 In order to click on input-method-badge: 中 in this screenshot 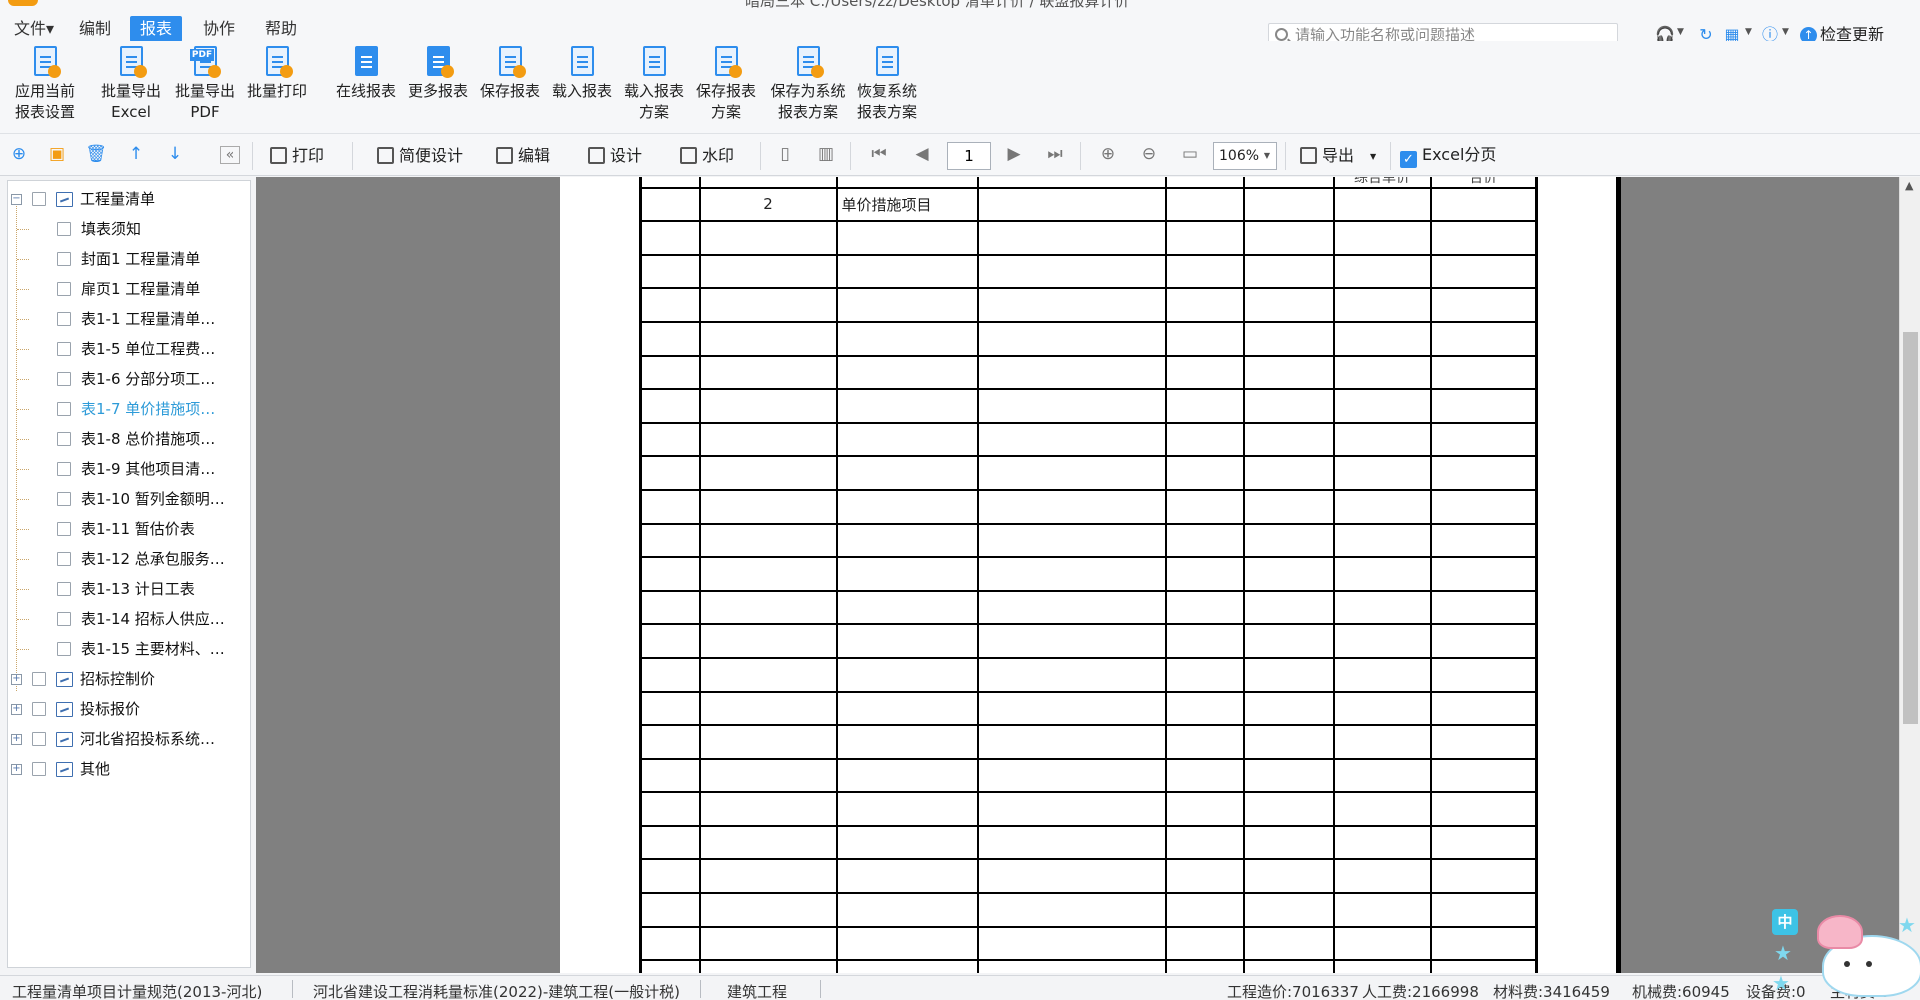, I will do `click(1785, 922)`.